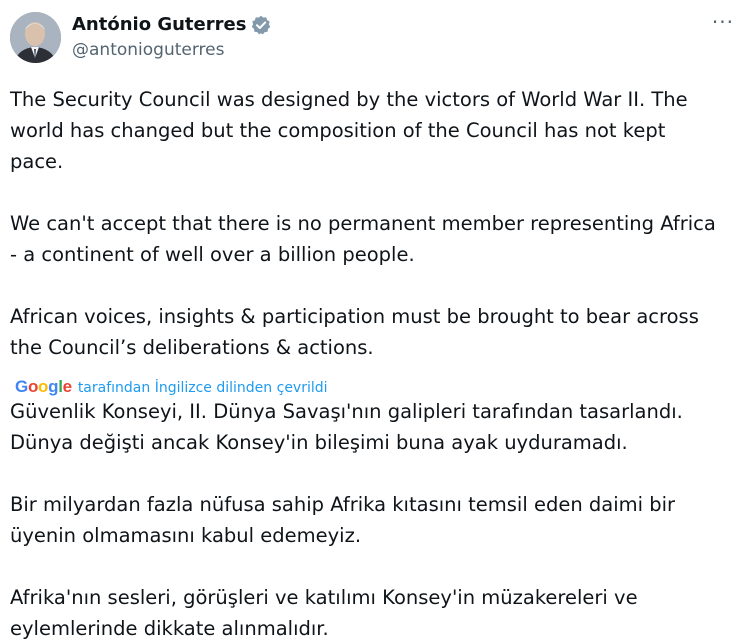 The height and width of the screenshot is (644, 750). I want to click on avatar, so click(35, 37).